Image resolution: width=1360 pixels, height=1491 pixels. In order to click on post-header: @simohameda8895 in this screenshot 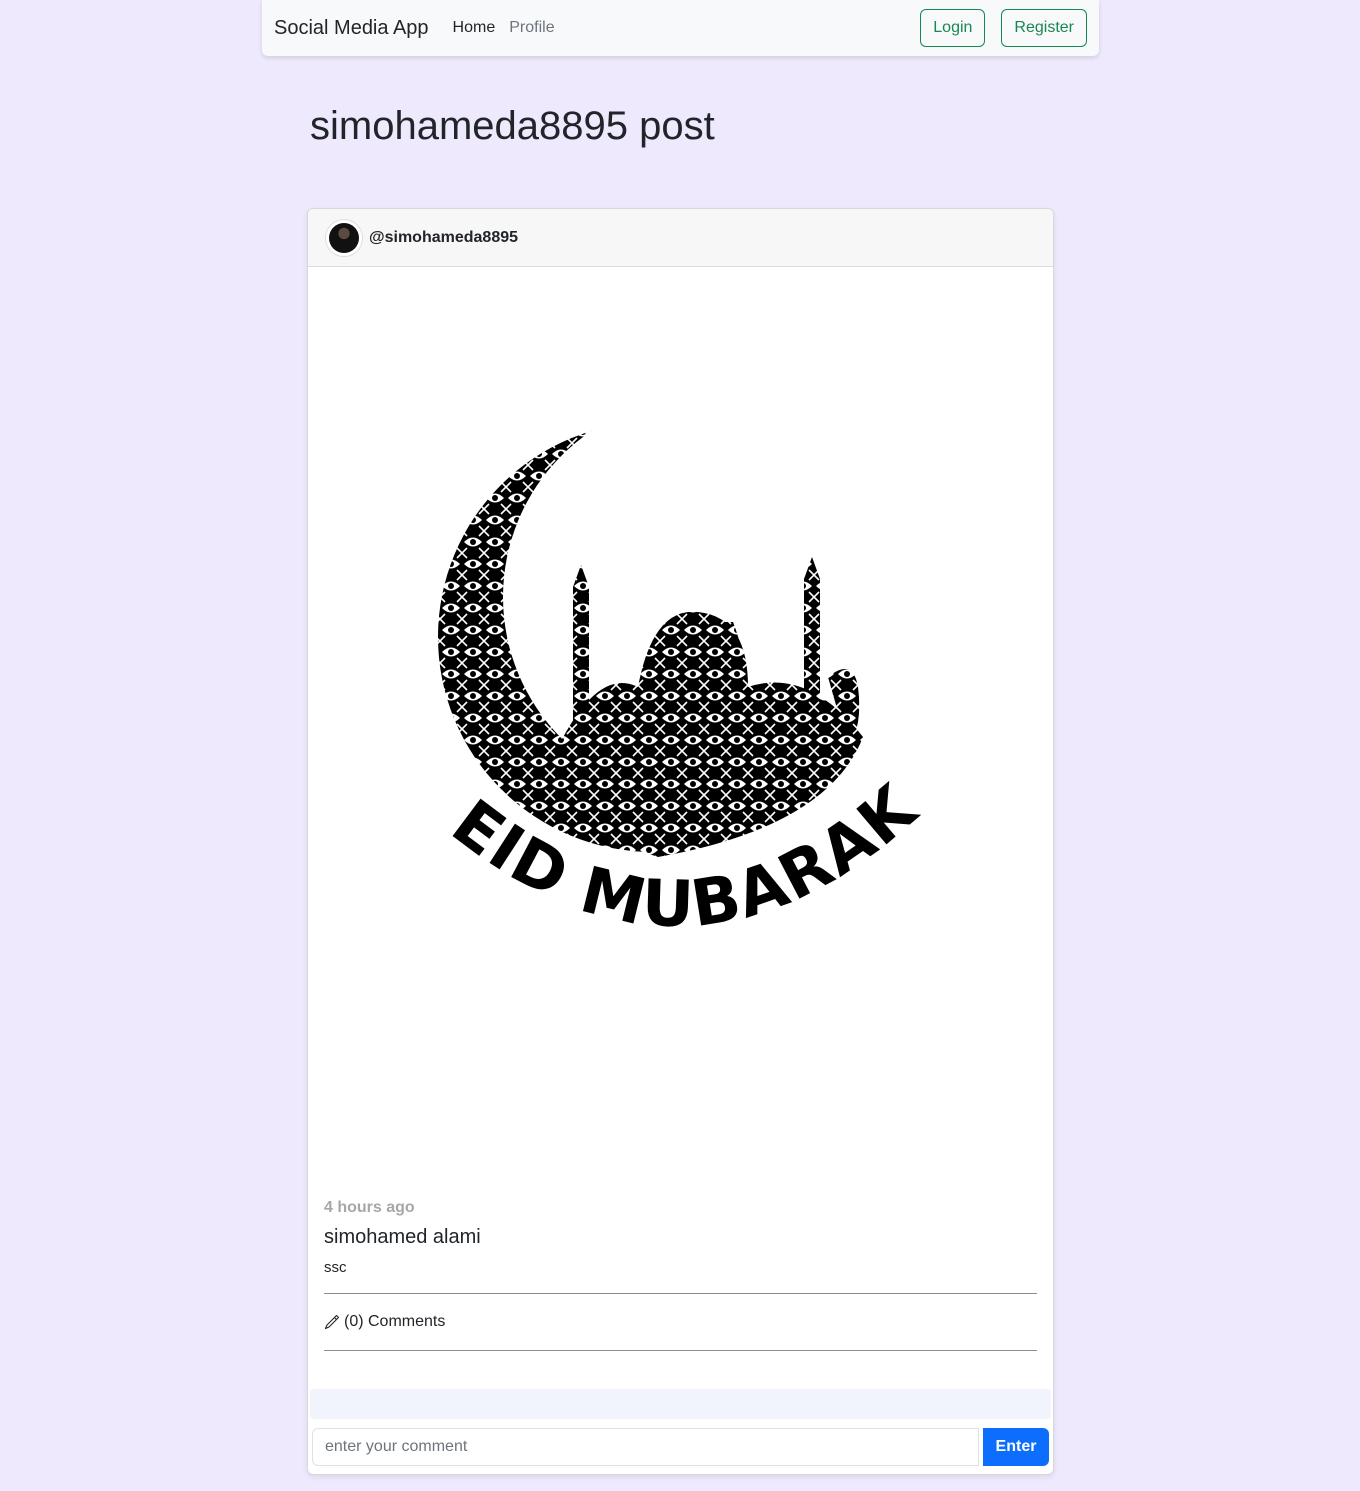, I will do `click(680, 238)`.